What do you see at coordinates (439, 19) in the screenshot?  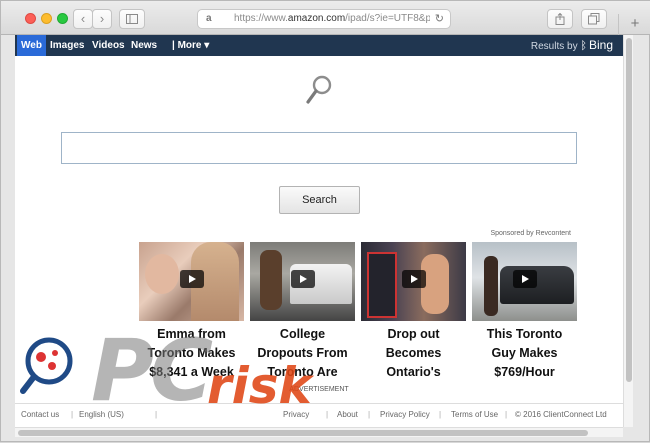 I see `reload-icon: ↻` at bounding box center [439, 19].